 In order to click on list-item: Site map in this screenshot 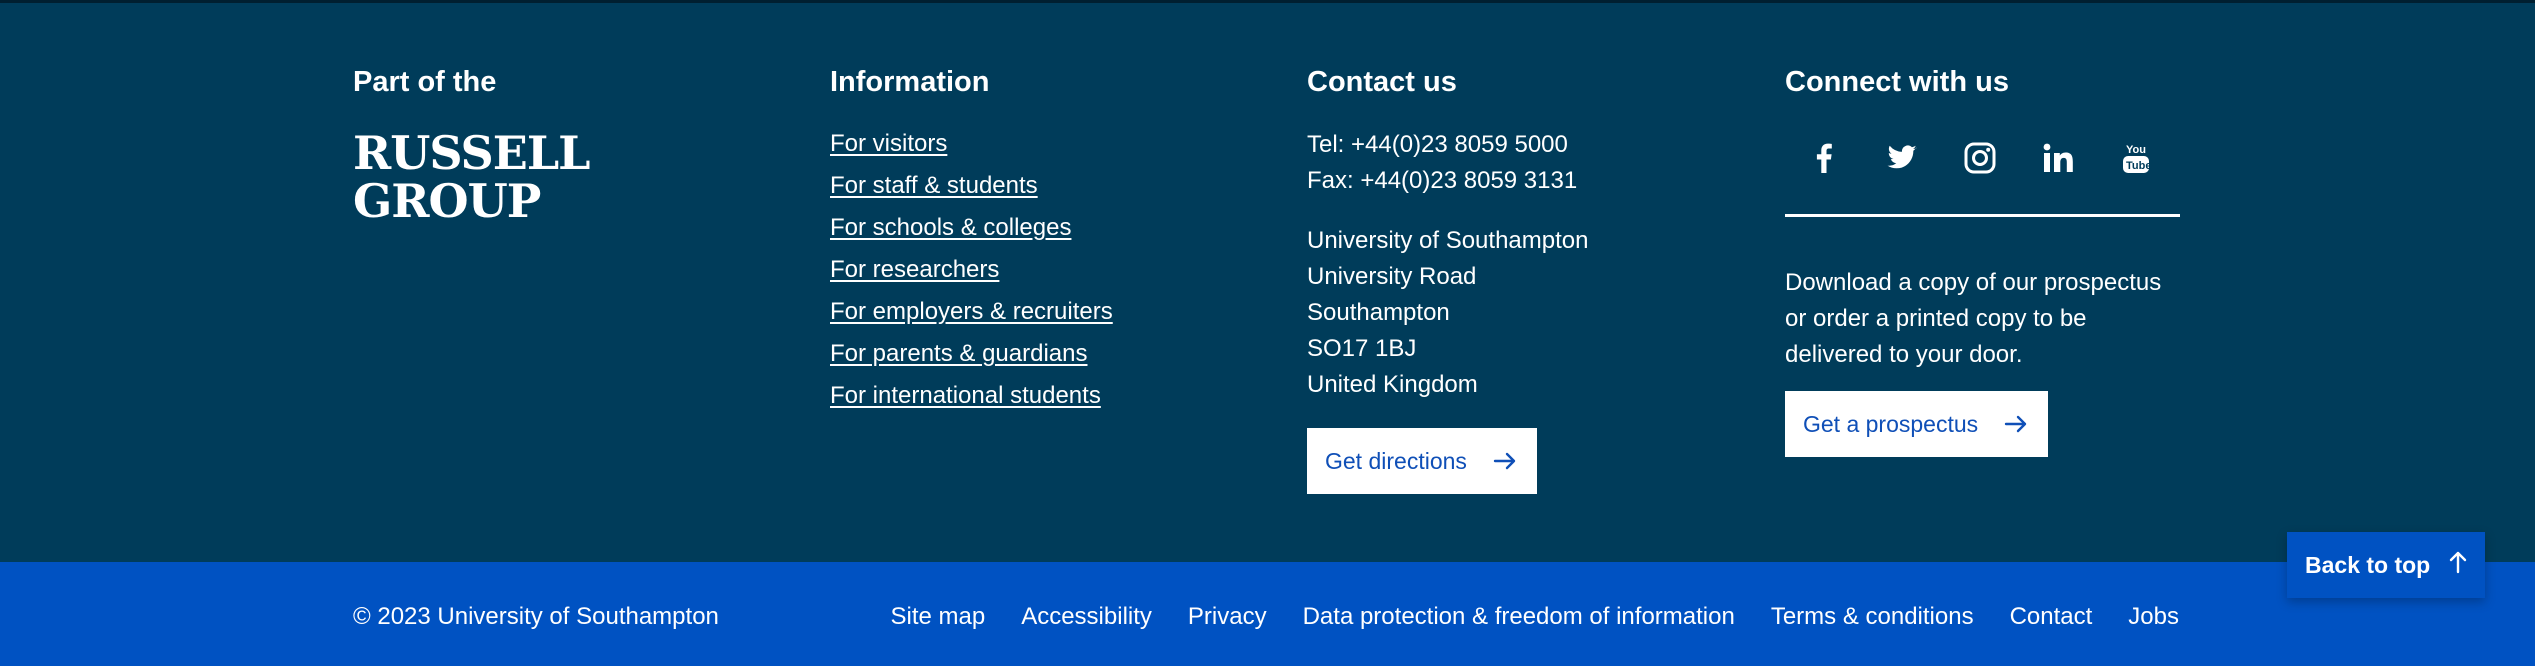, I will do `click(937, 617)`.